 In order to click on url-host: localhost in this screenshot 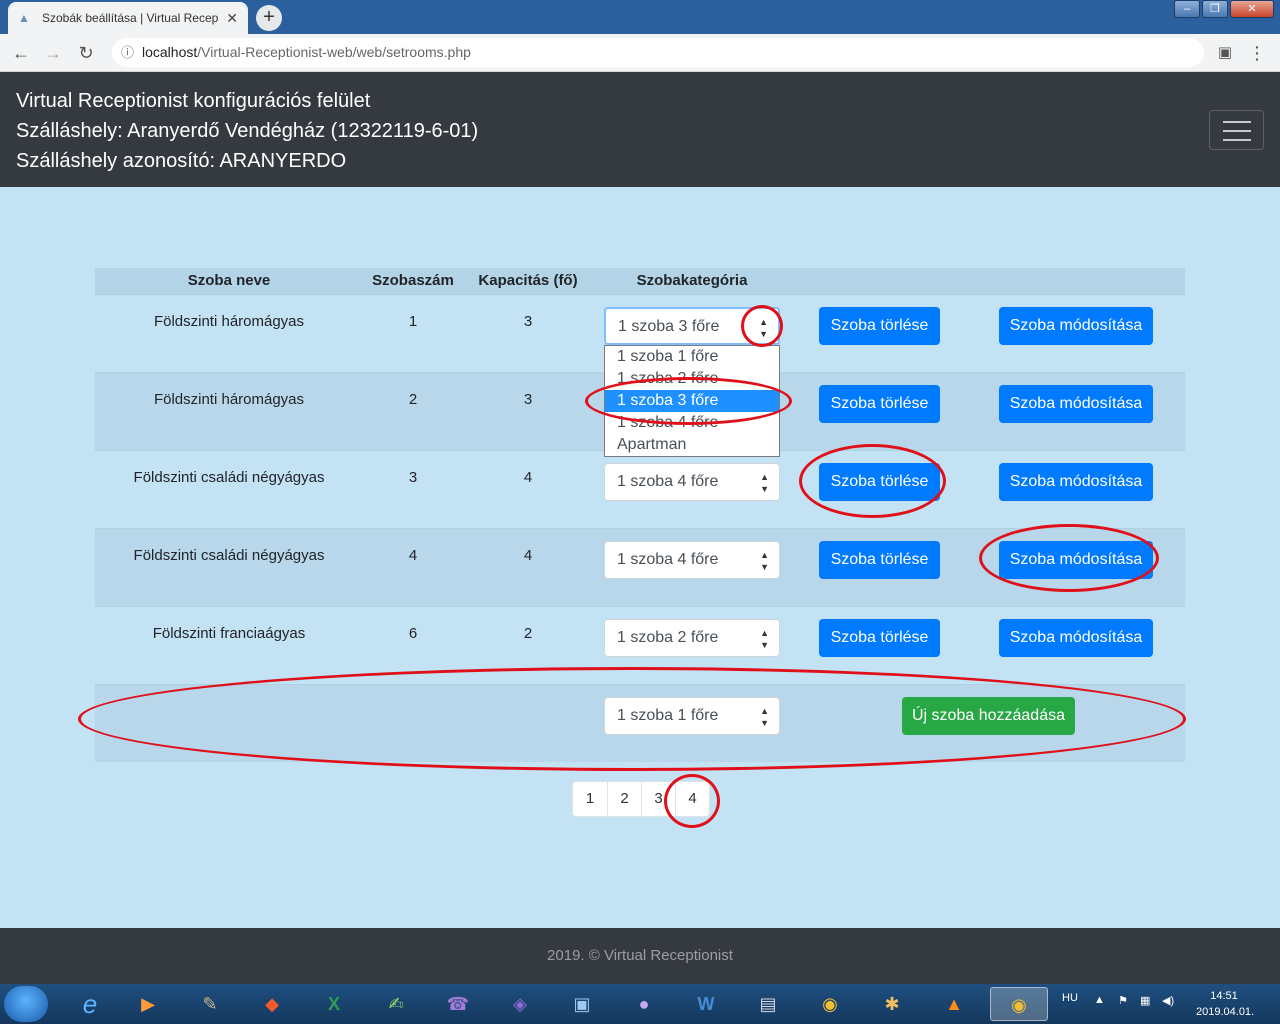, I will do `click(170, 52)`.